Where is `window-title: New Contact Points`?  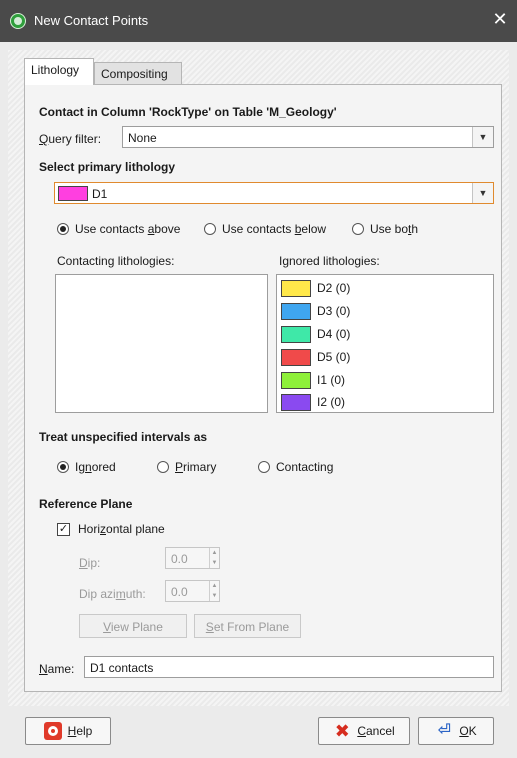
window-title: New Contact Points is located at coordinates (91, 20).